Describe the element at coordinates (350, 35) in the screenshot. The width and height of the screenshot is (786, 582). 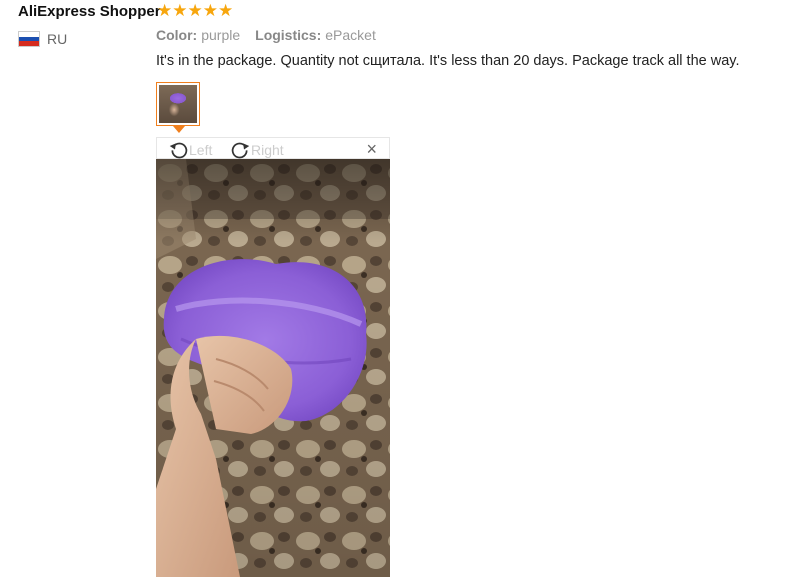
I see `logistics-value: ePacket` at that location.